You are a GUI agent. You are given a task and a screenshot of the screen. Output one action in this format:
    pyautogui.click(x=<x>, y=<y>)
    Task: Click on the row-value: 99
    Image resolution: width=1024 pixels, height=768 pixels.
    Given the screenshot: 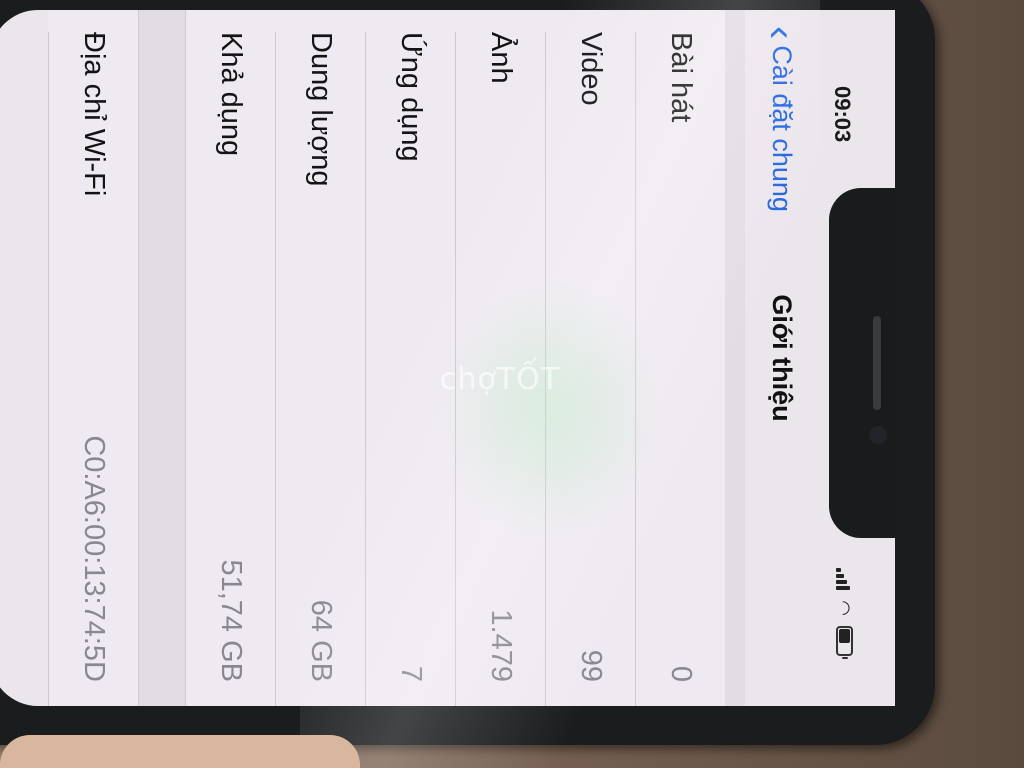 What is the action you would take?
    pyautogui.click(x=591, y=665)
    